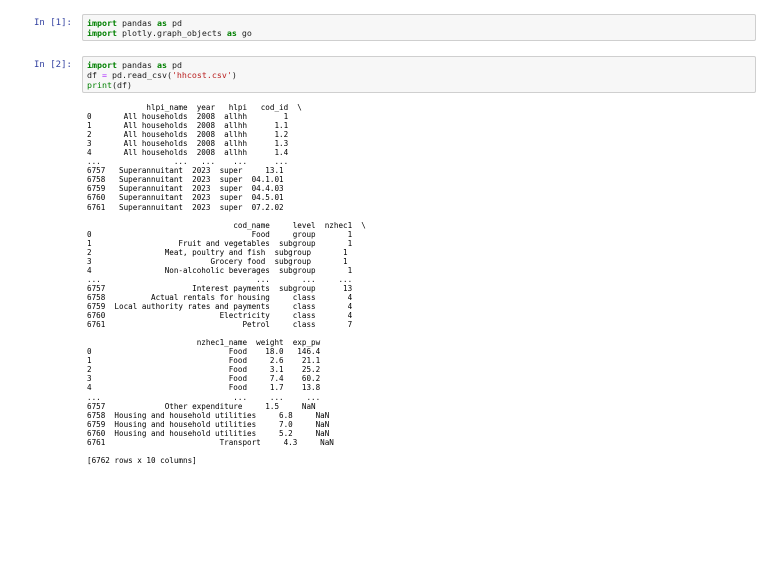 This screenshot has height=569, width=768. Describe the element at coordinates (185, 198) in the screenshot. I see `output-line: 6760 Superannuitant 2023 super 04.5.01` at that location.